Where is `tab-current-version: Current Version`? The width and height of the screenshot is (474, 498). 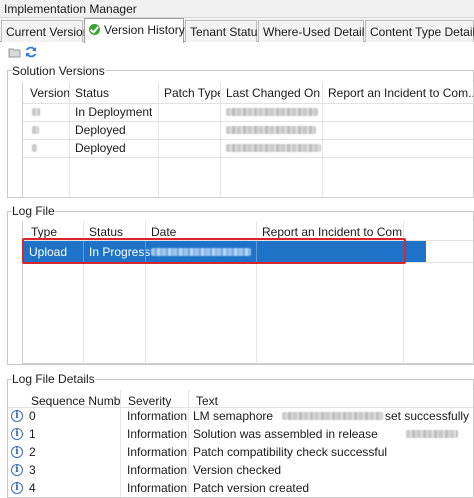 tab-current-version: Current Version is located at coordinates (45, 31).